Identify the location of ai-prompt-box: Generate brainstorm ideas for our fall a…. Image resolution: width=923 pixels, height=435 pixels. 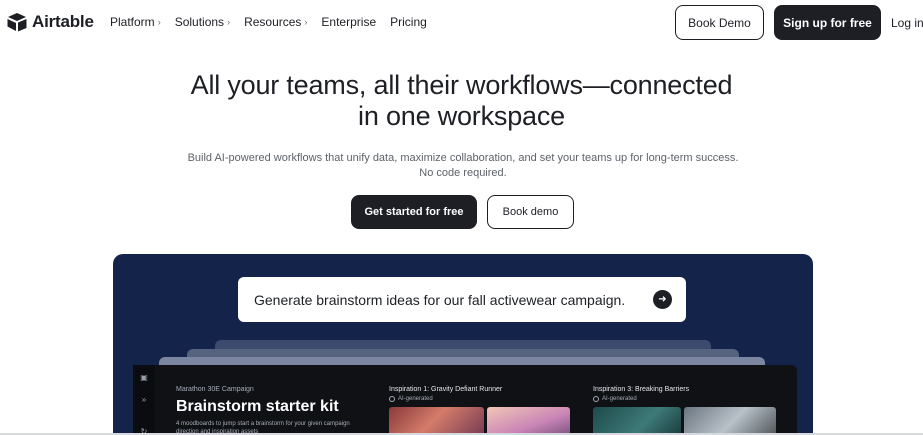
(462, 299).